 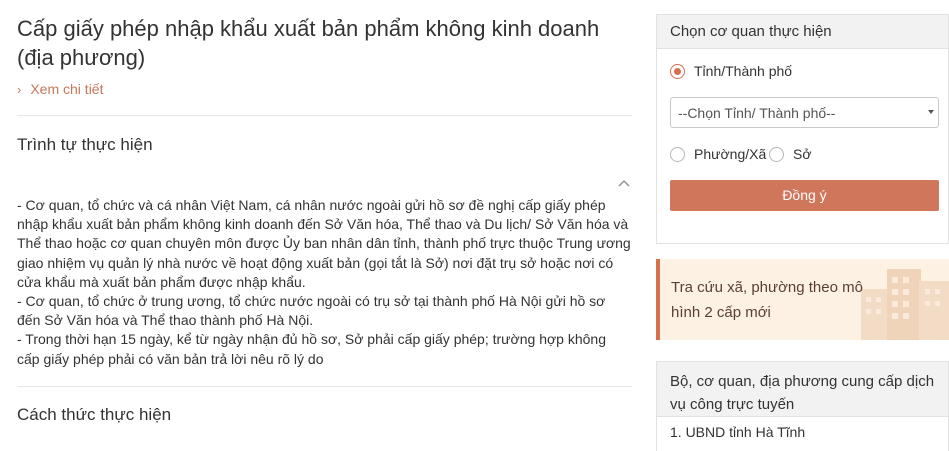 I want to click on radio-province-label: Tỉnh/Thành phố, so click(x=743, y=71).